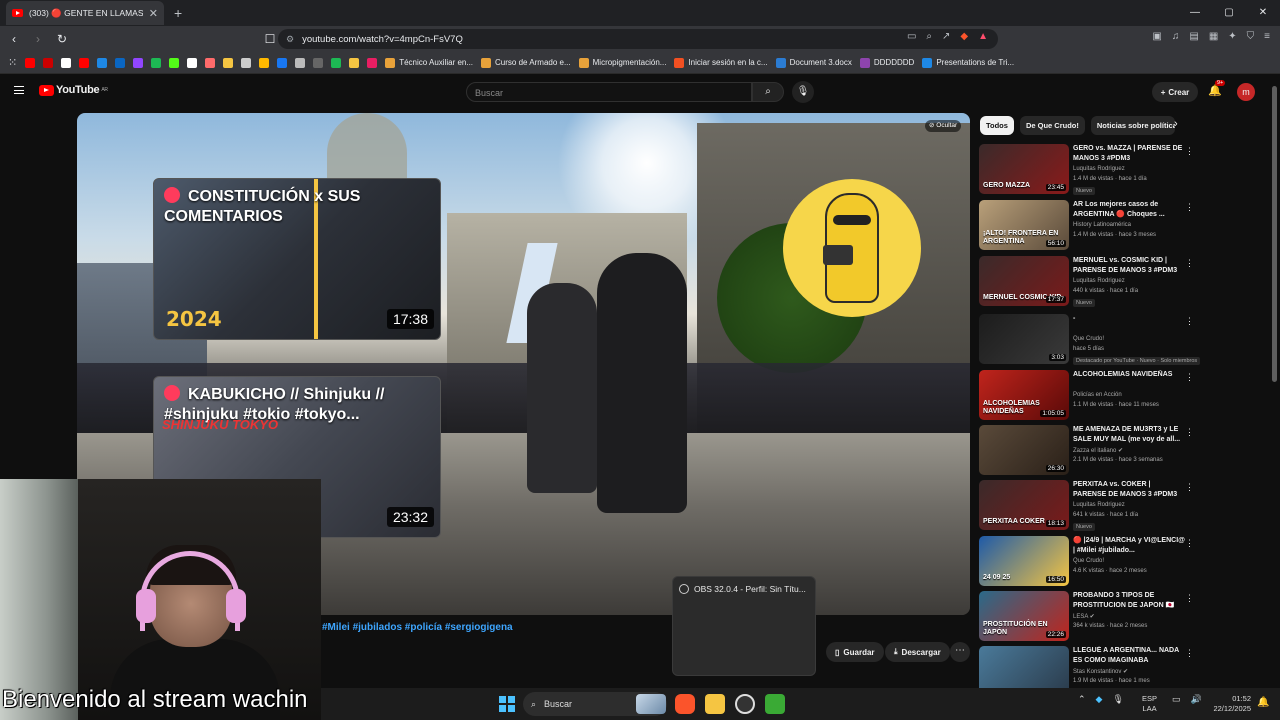 This screenshot has height=720, width=1280. What do you see at coordinates (964, 36) in the screenshot?
I see `brave-shield-icon: ◆` at bounding box center [964, 36].